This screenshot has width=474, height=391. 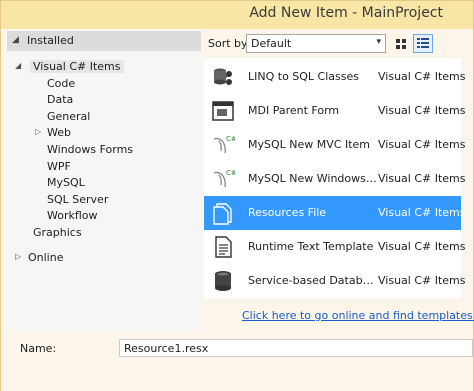 What do you see at coordinates (237, 15) in the screenshot?
I see `title-bar: Add New Item - MainProject` at bounding box center [237, 15].